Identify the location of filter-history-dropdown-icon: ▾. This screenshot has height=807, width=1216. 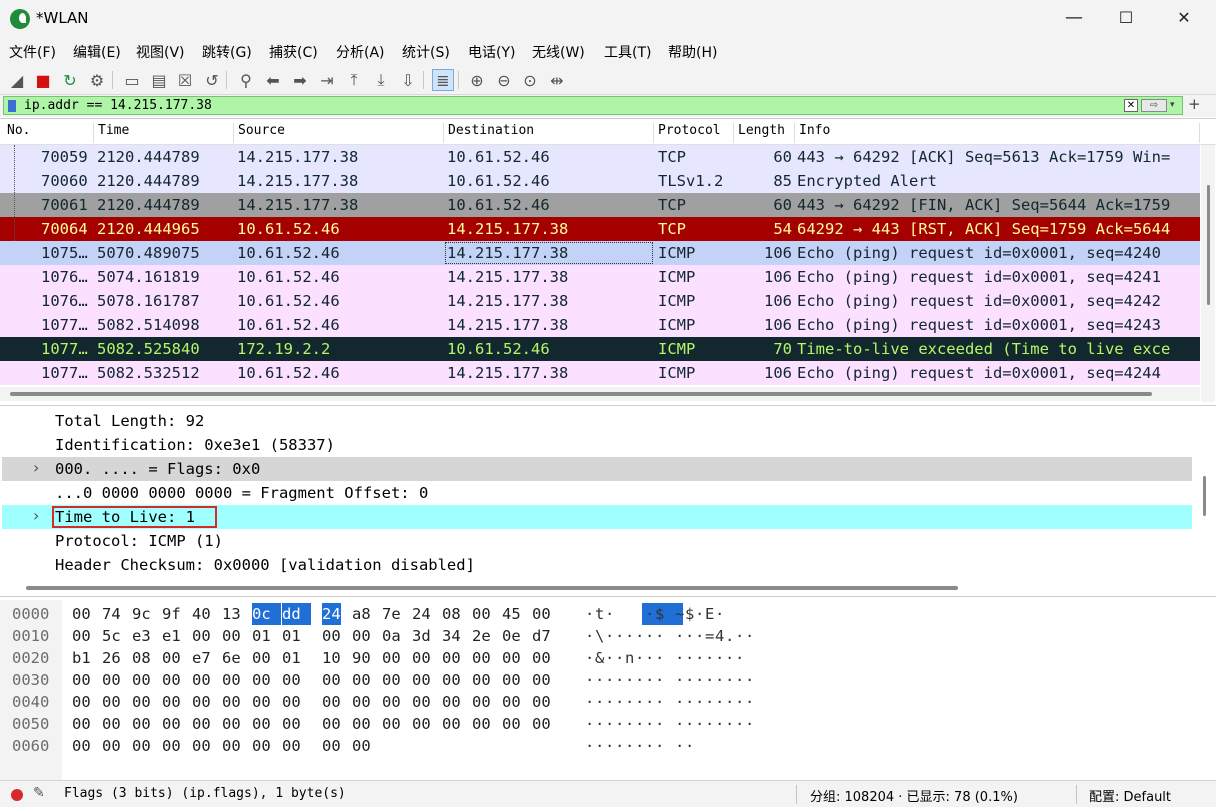
(1172, 105).